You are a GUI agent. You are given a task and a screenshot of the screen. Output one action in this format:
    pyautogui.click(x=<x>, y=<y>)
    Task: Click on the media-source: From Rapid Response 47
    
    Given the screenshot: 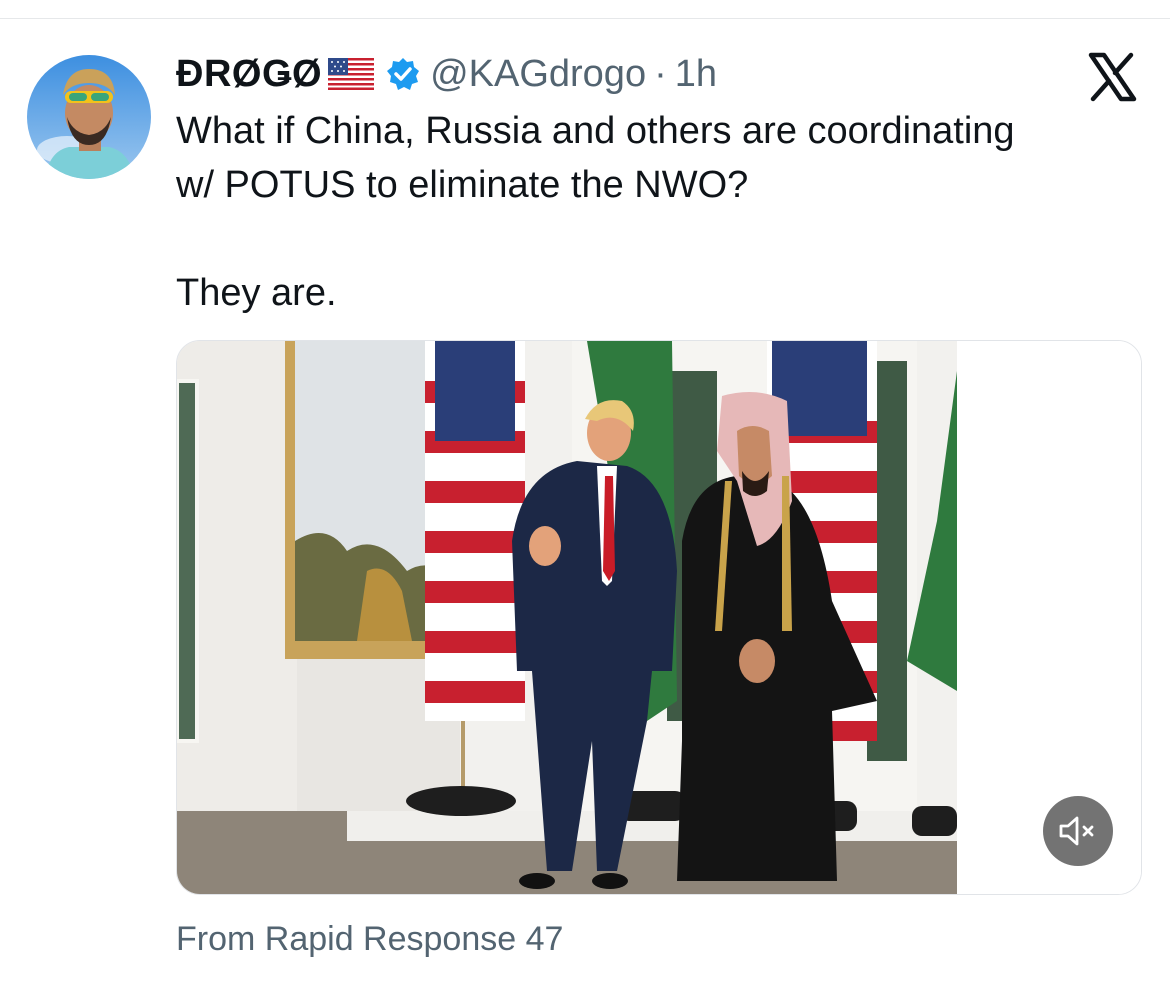 What is the action you would take?
    pyautogui.click(x=369, y=939)
    